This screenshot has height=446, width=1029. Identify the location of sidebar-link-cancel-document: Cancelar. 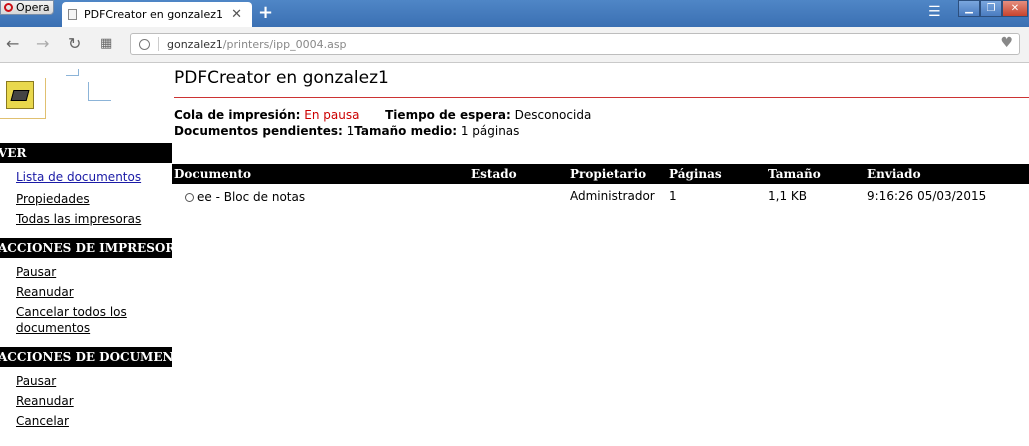
(94, 421).